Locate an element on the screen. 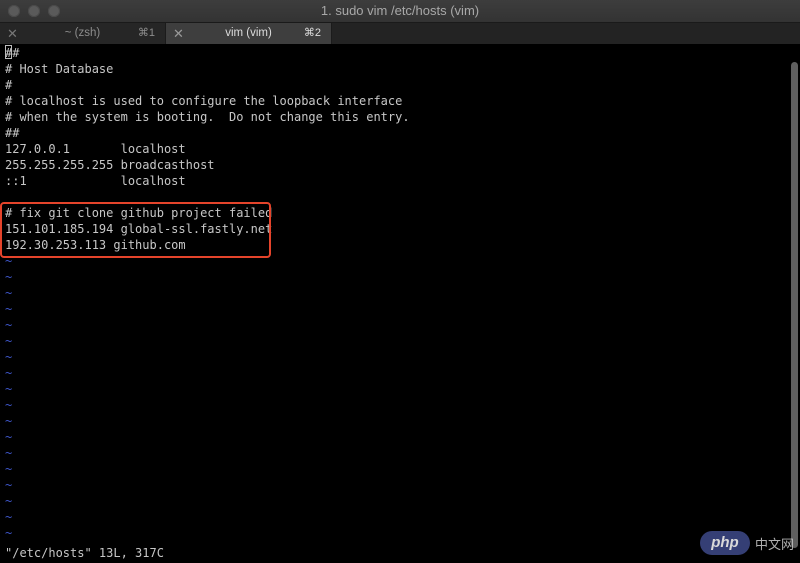 The image size is (800, 563). vim-status-line: "/etc/hosts" 13L, 317C is located at coordinates (84, 553).